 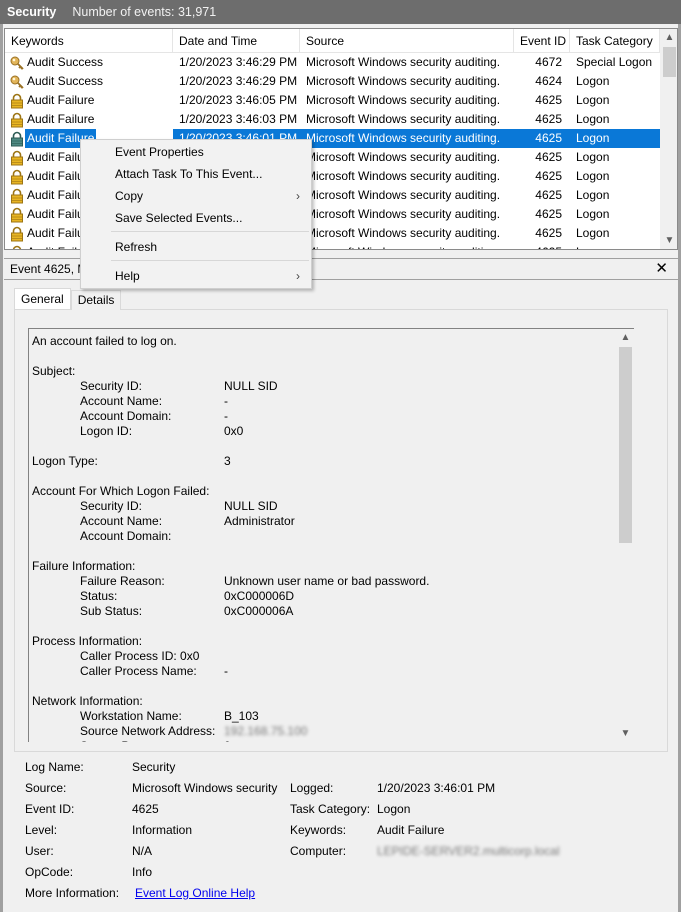 I want to click on description-line: Account Domain:, so click(x=333, y=536).